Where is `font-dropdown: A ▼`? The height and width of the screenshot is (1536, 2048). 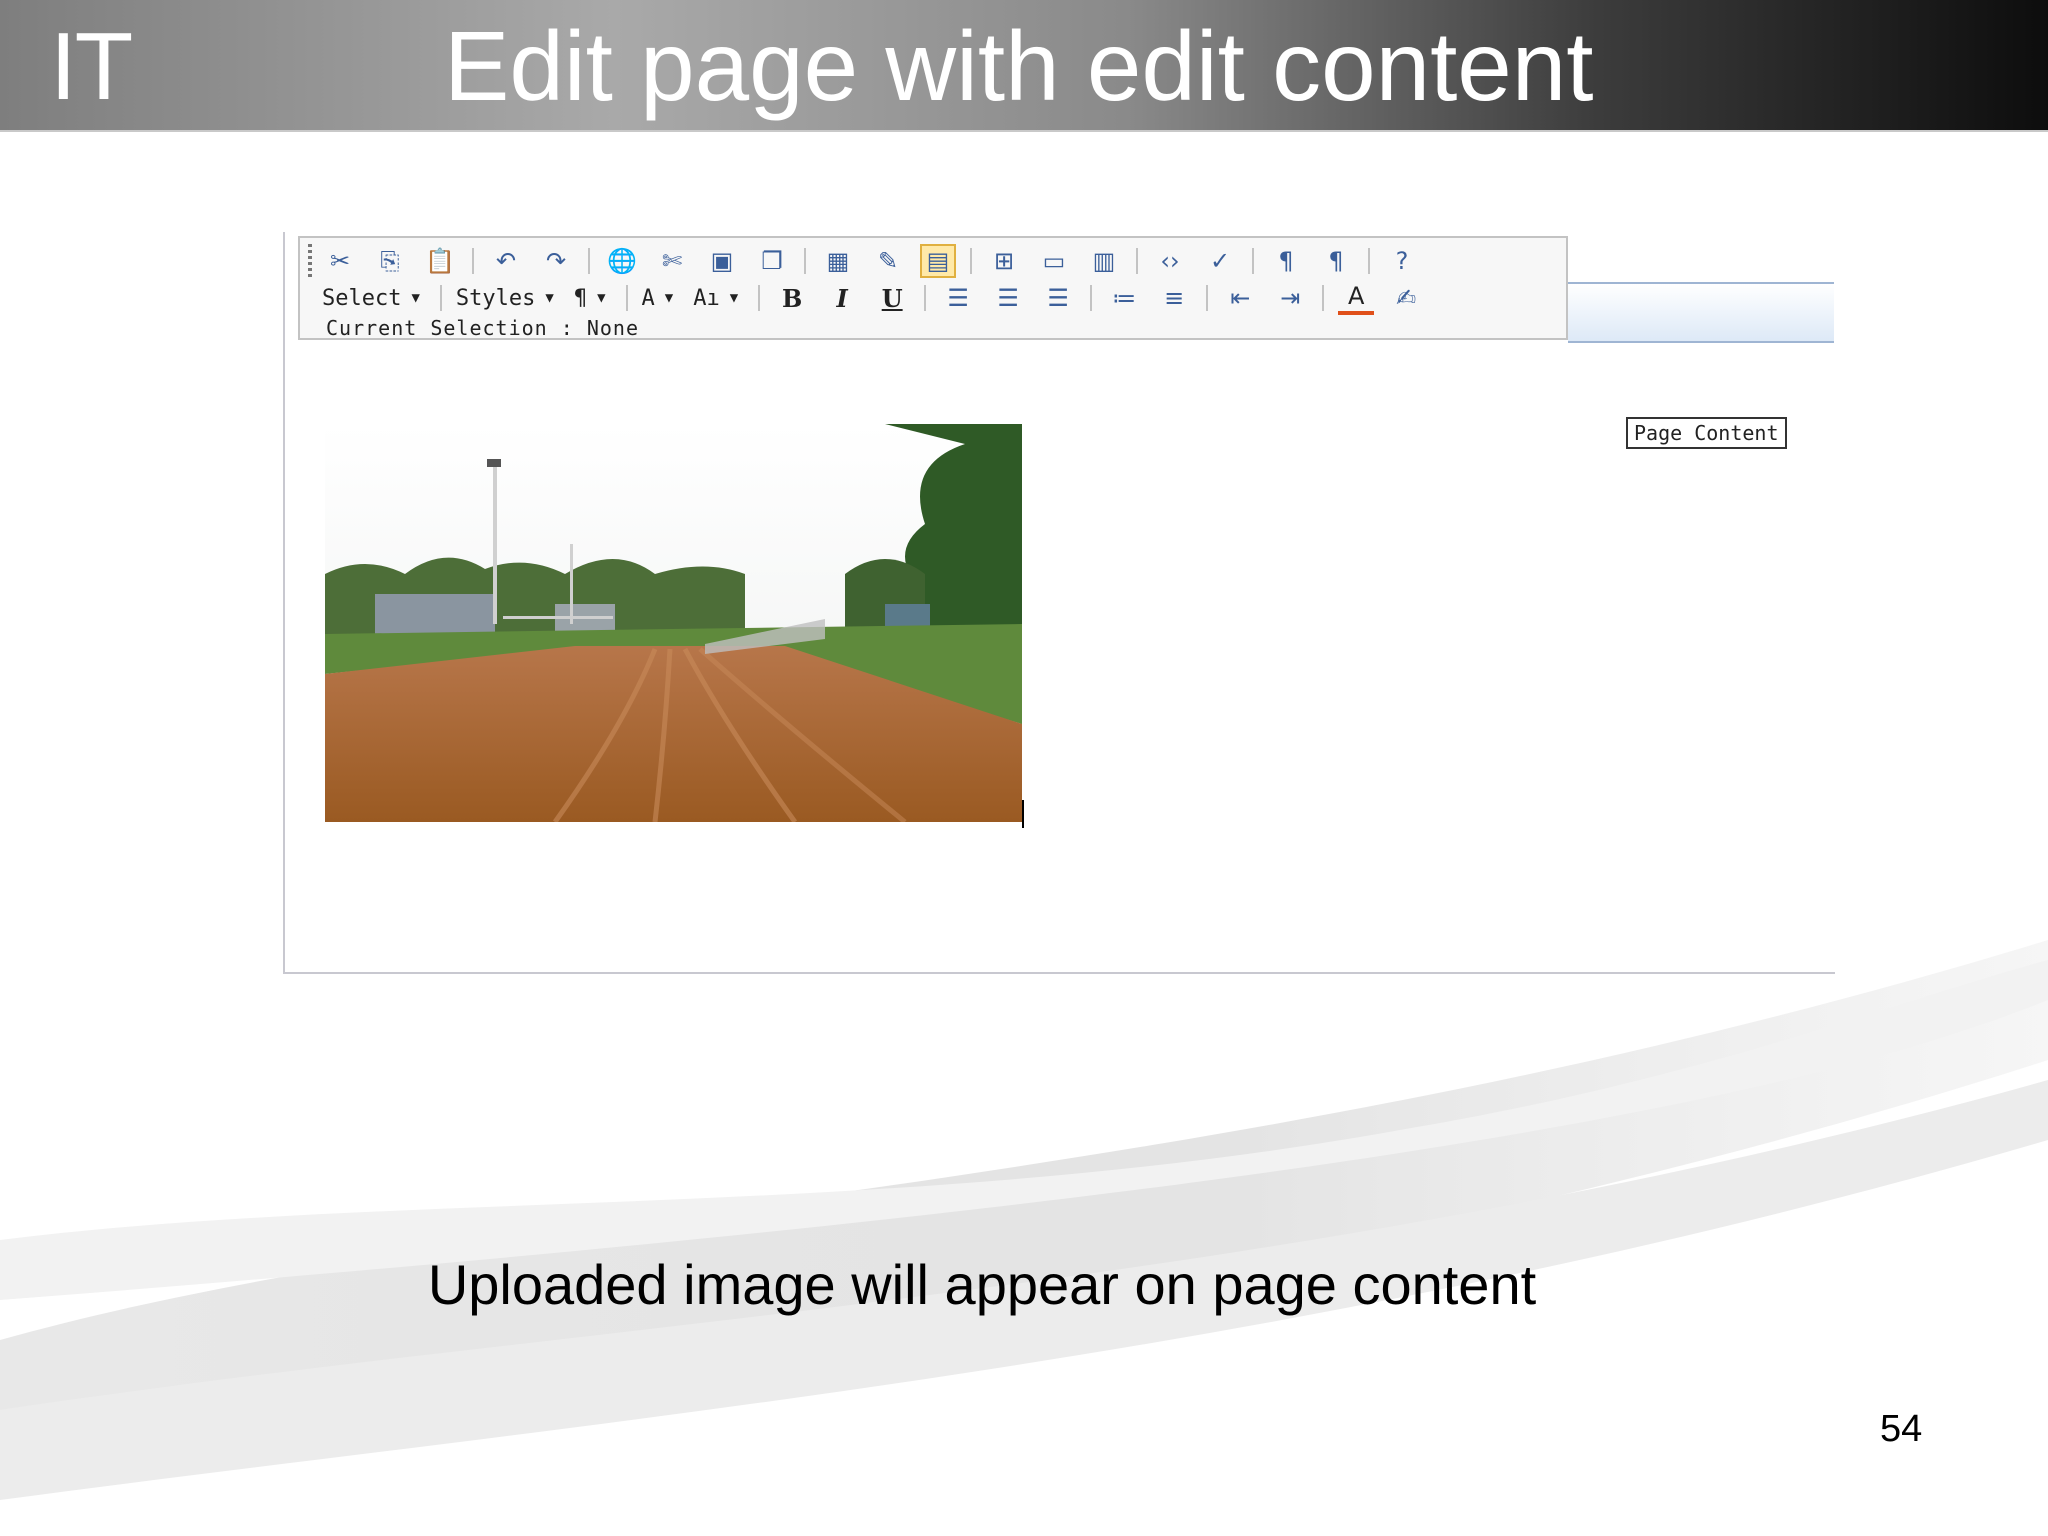 font-dropdown: A ▼ is located at coordinates (658, 298).